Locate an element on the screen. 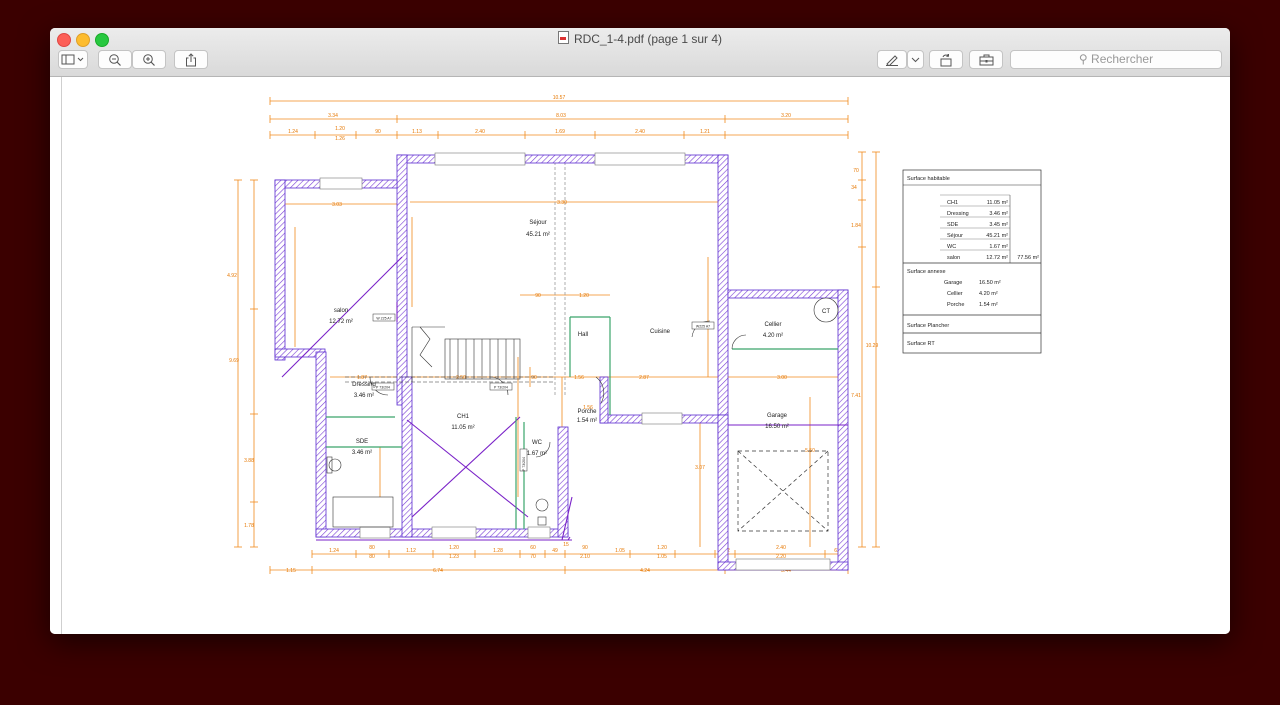 This screenshot has width=1280, height=705. zoom-out-button is located at coordinates (115, 59).